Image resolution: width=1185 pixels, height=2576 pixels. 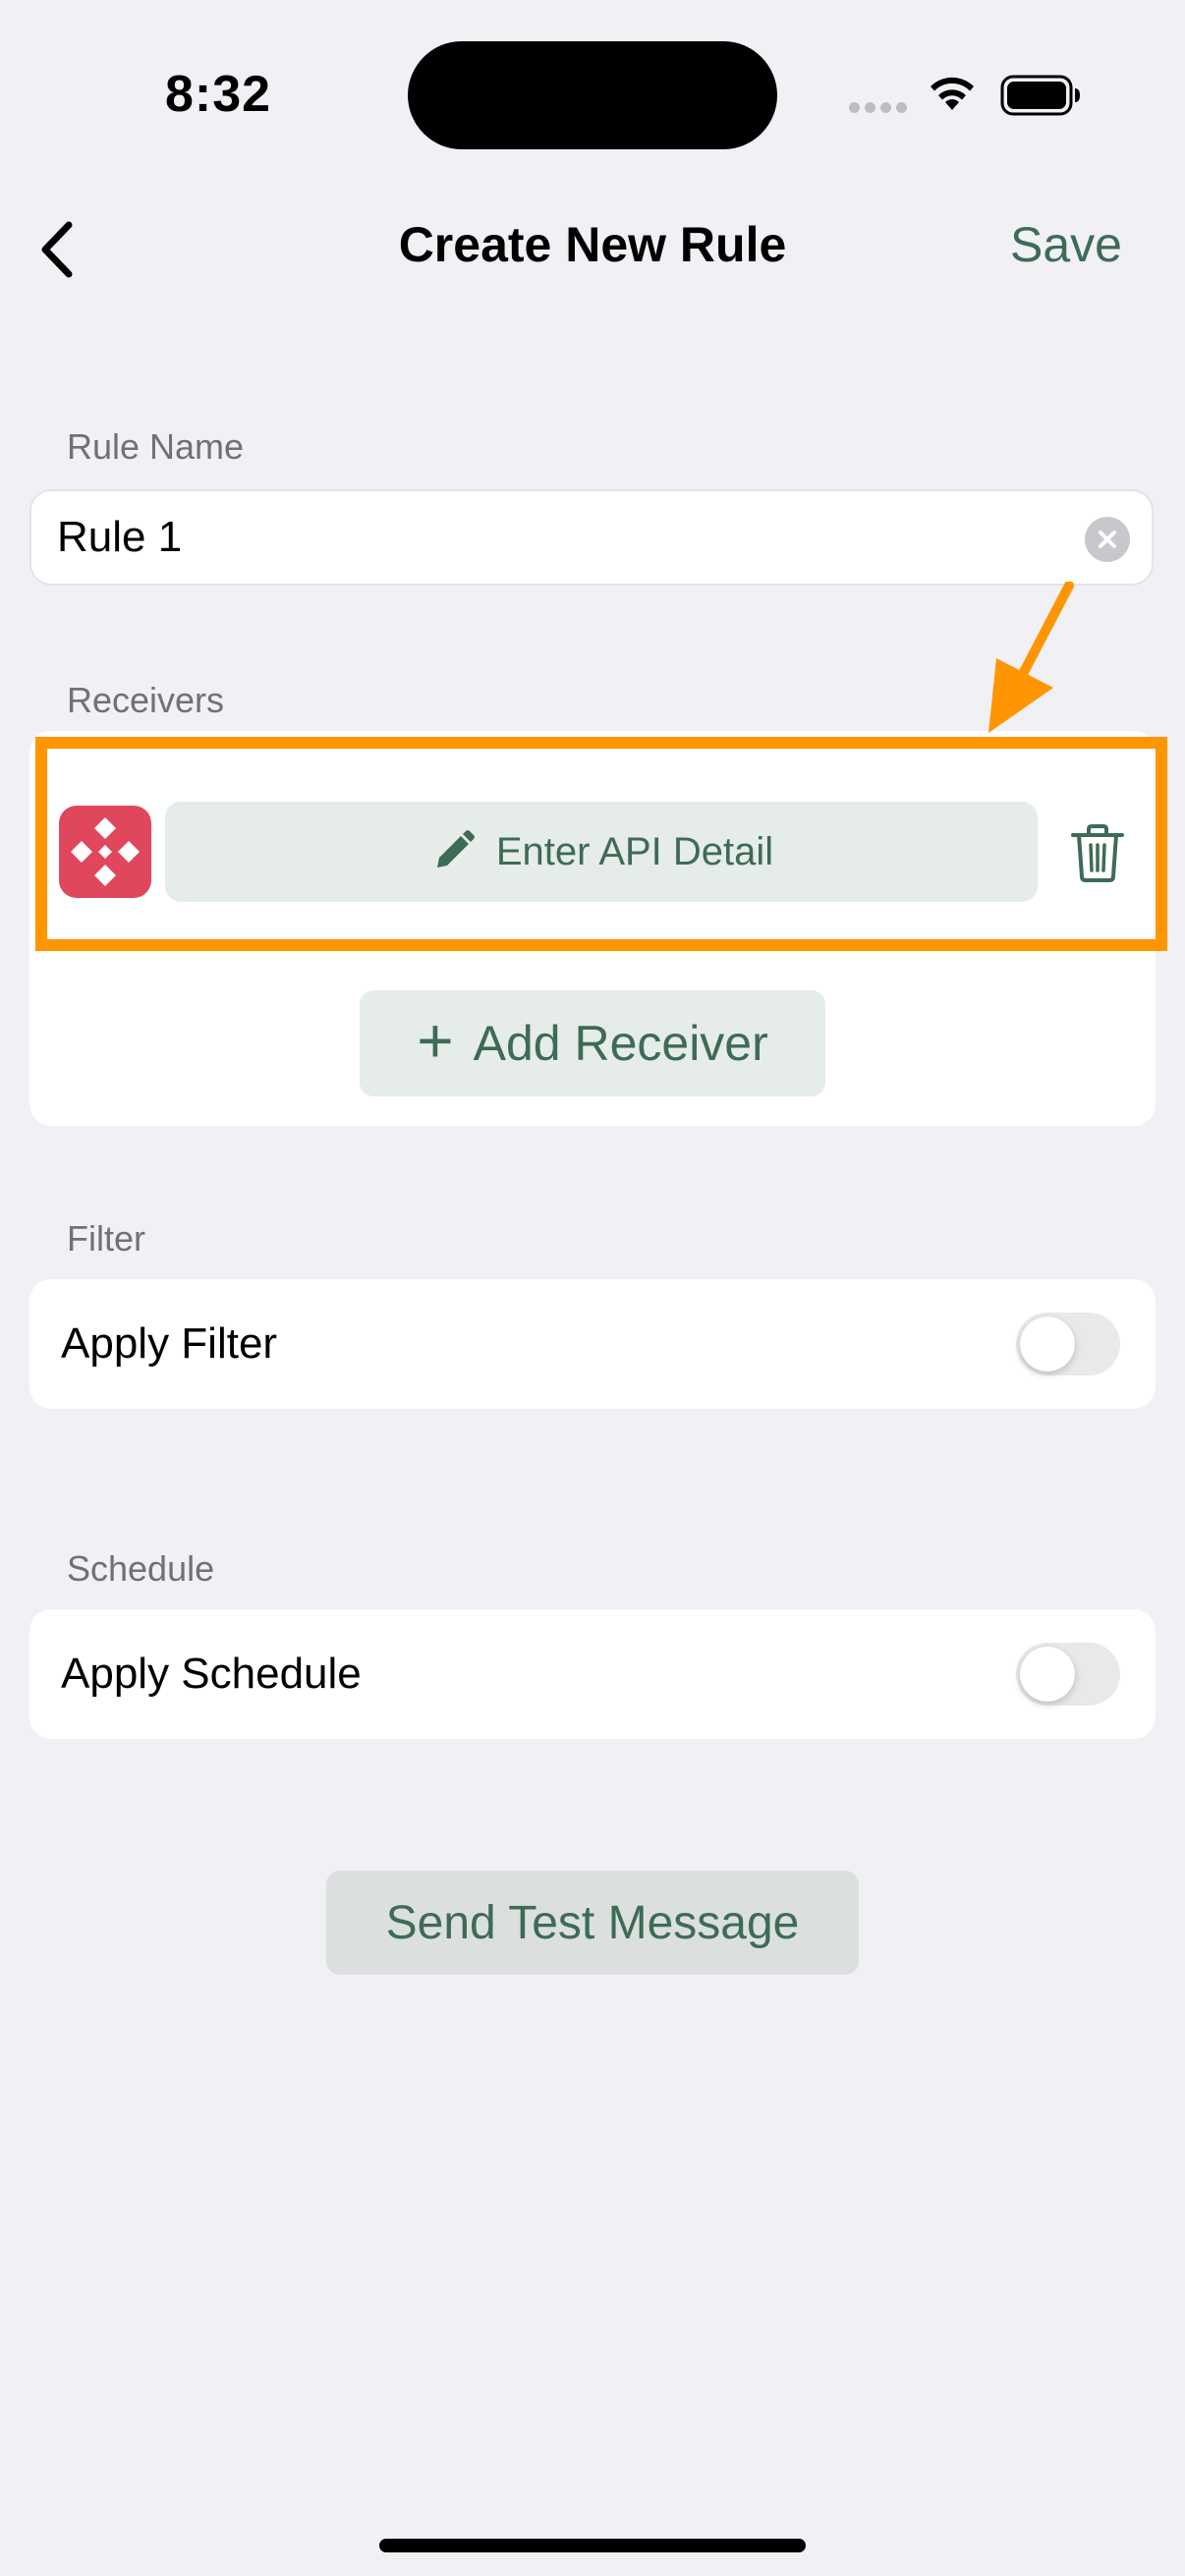 I want to click on cellular-signal-icon, so click(x=881, y=109).